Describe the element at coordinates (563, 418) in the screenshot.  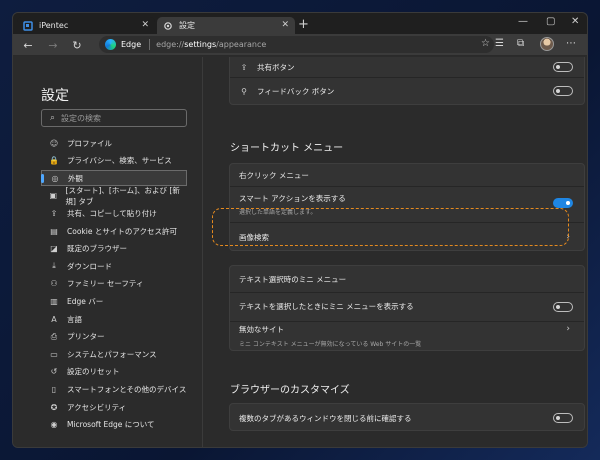
I see `confirm-close-toggle` at that location.